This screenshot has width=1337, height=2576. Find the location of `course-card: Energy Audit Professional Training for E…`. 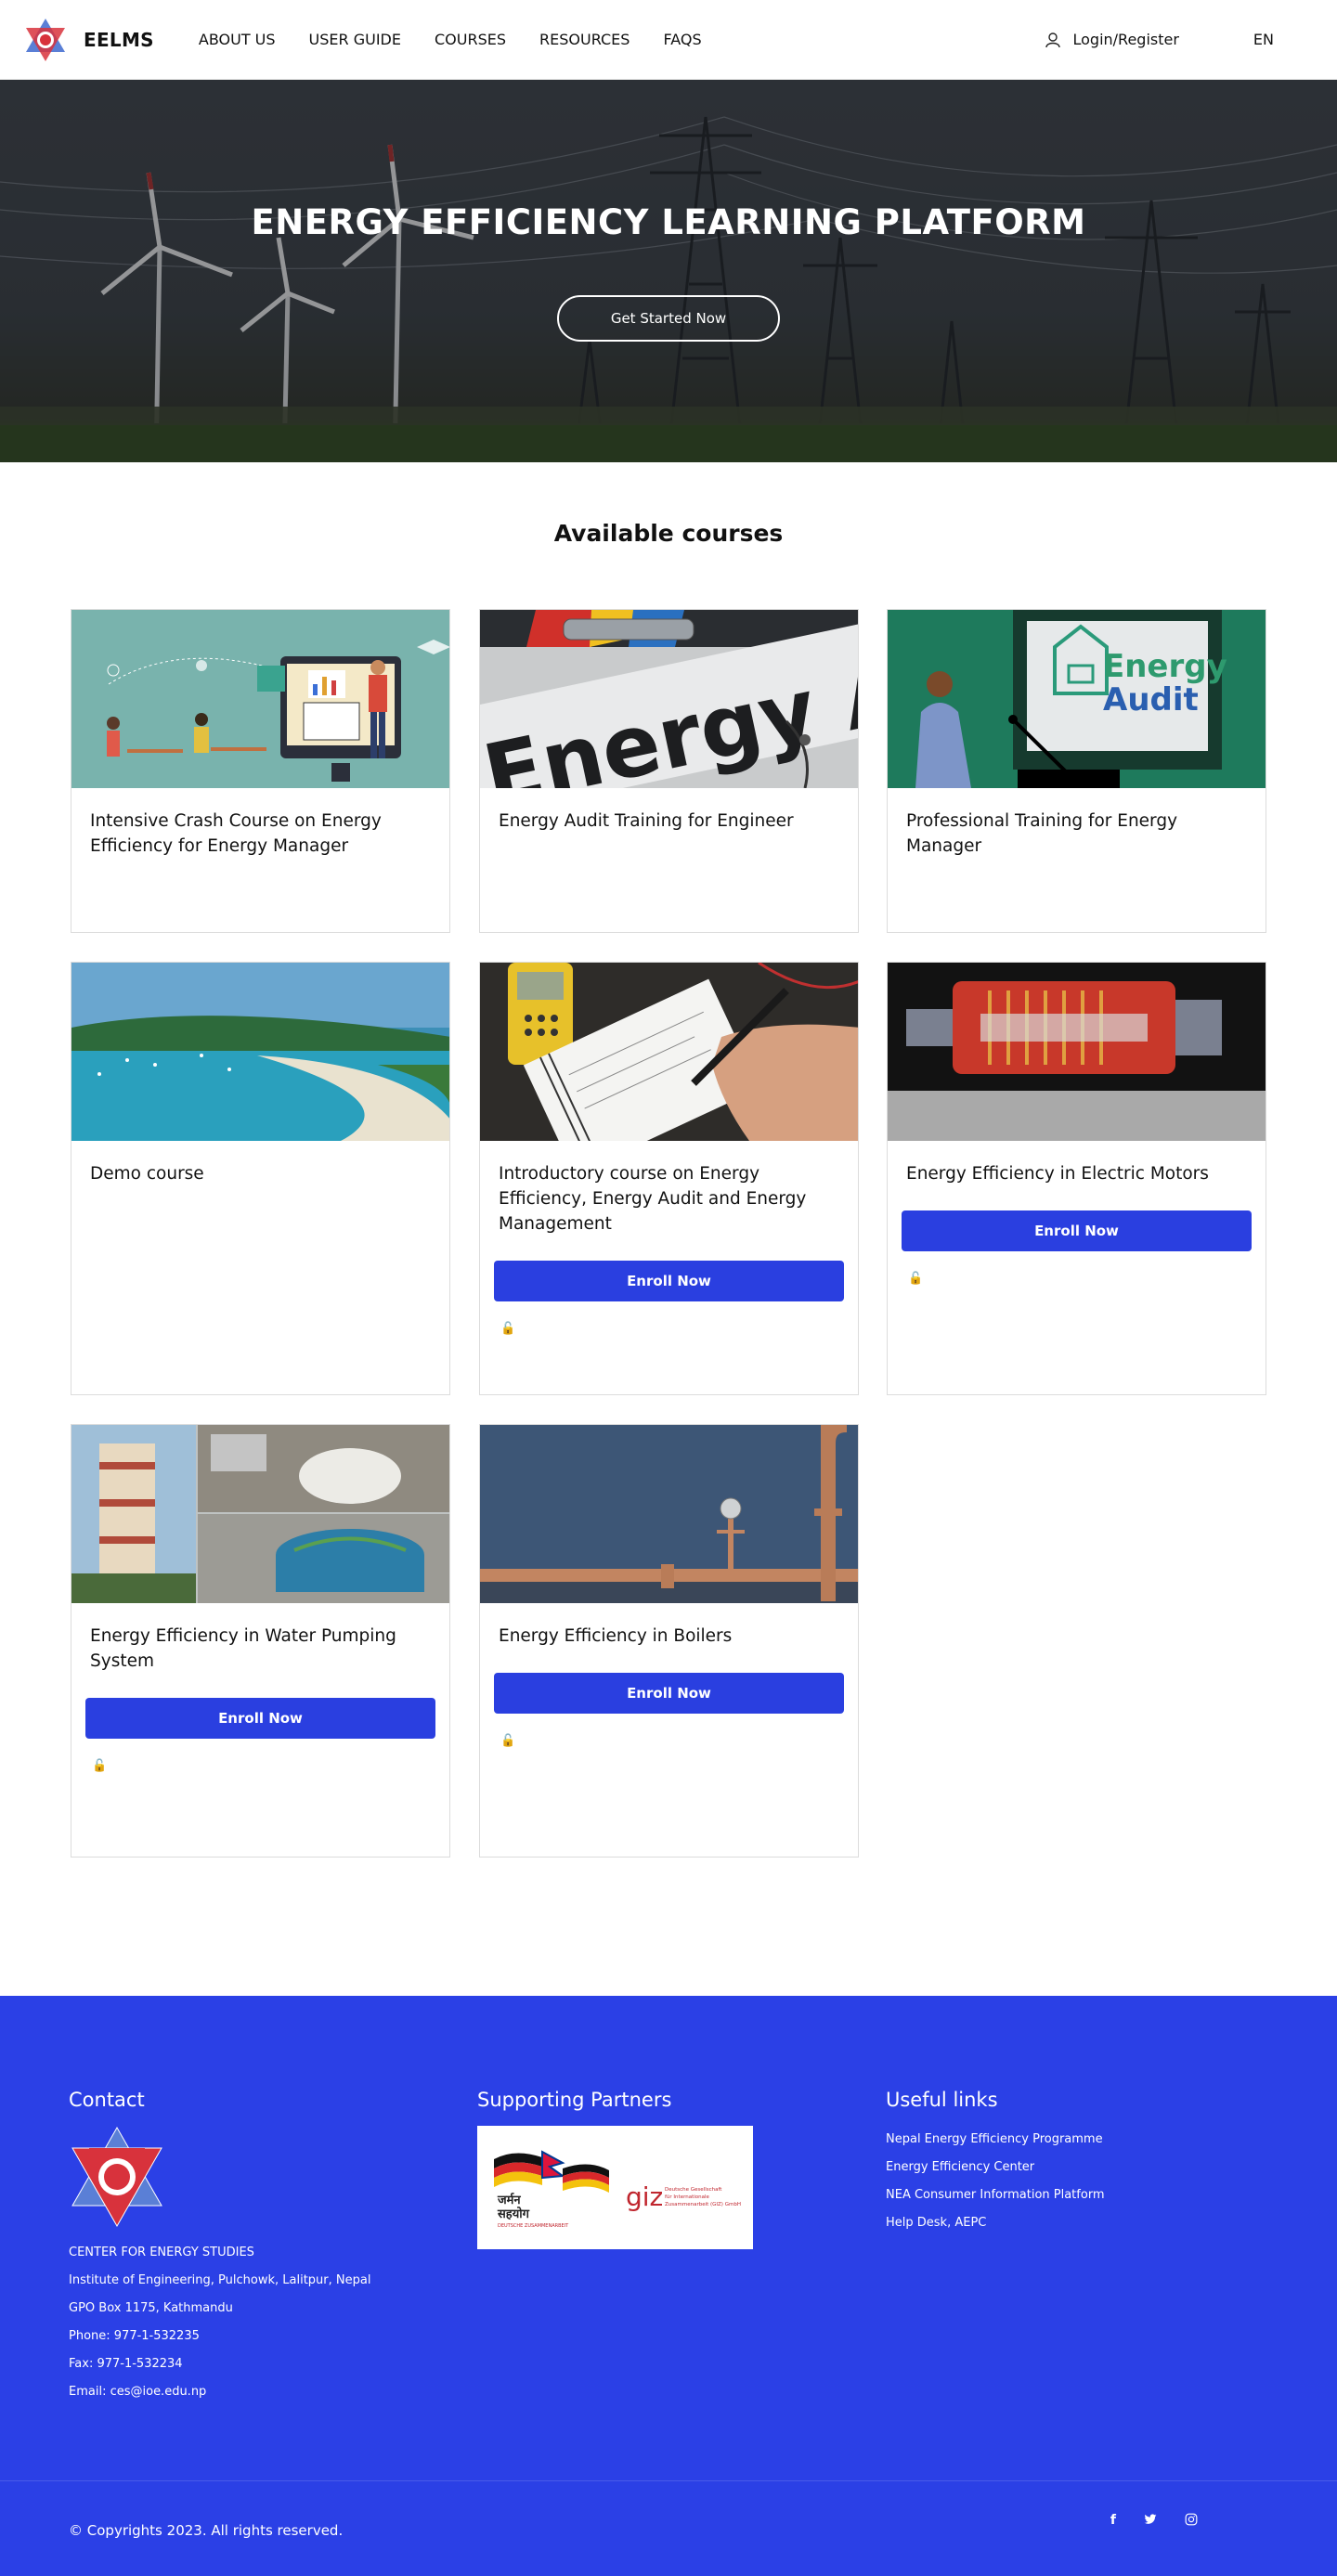

course-card: Energy Audit Professional Training for E… is located at coordinates (1076, 771).